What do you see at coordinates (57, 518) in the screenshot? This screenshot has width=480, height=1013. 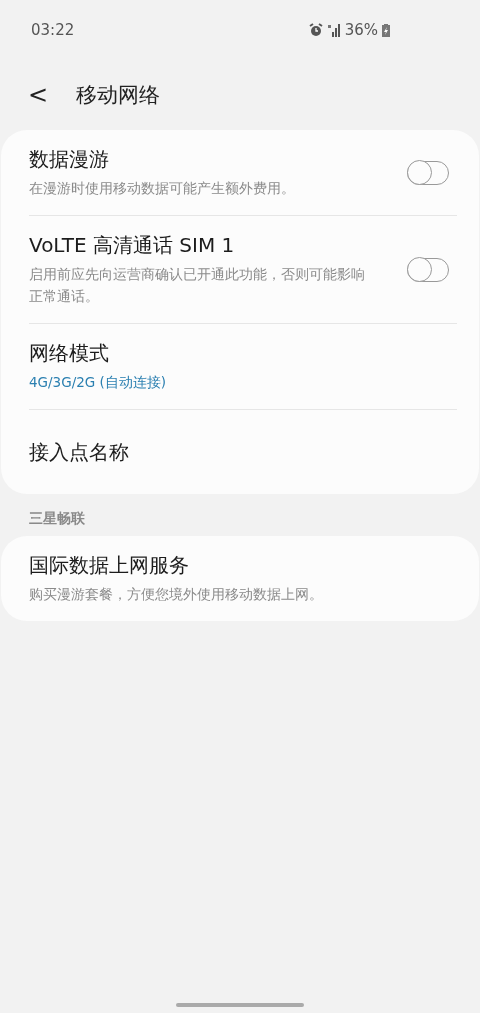 I see `section-heading: 三星畅联` at bounding box center [57, 518].